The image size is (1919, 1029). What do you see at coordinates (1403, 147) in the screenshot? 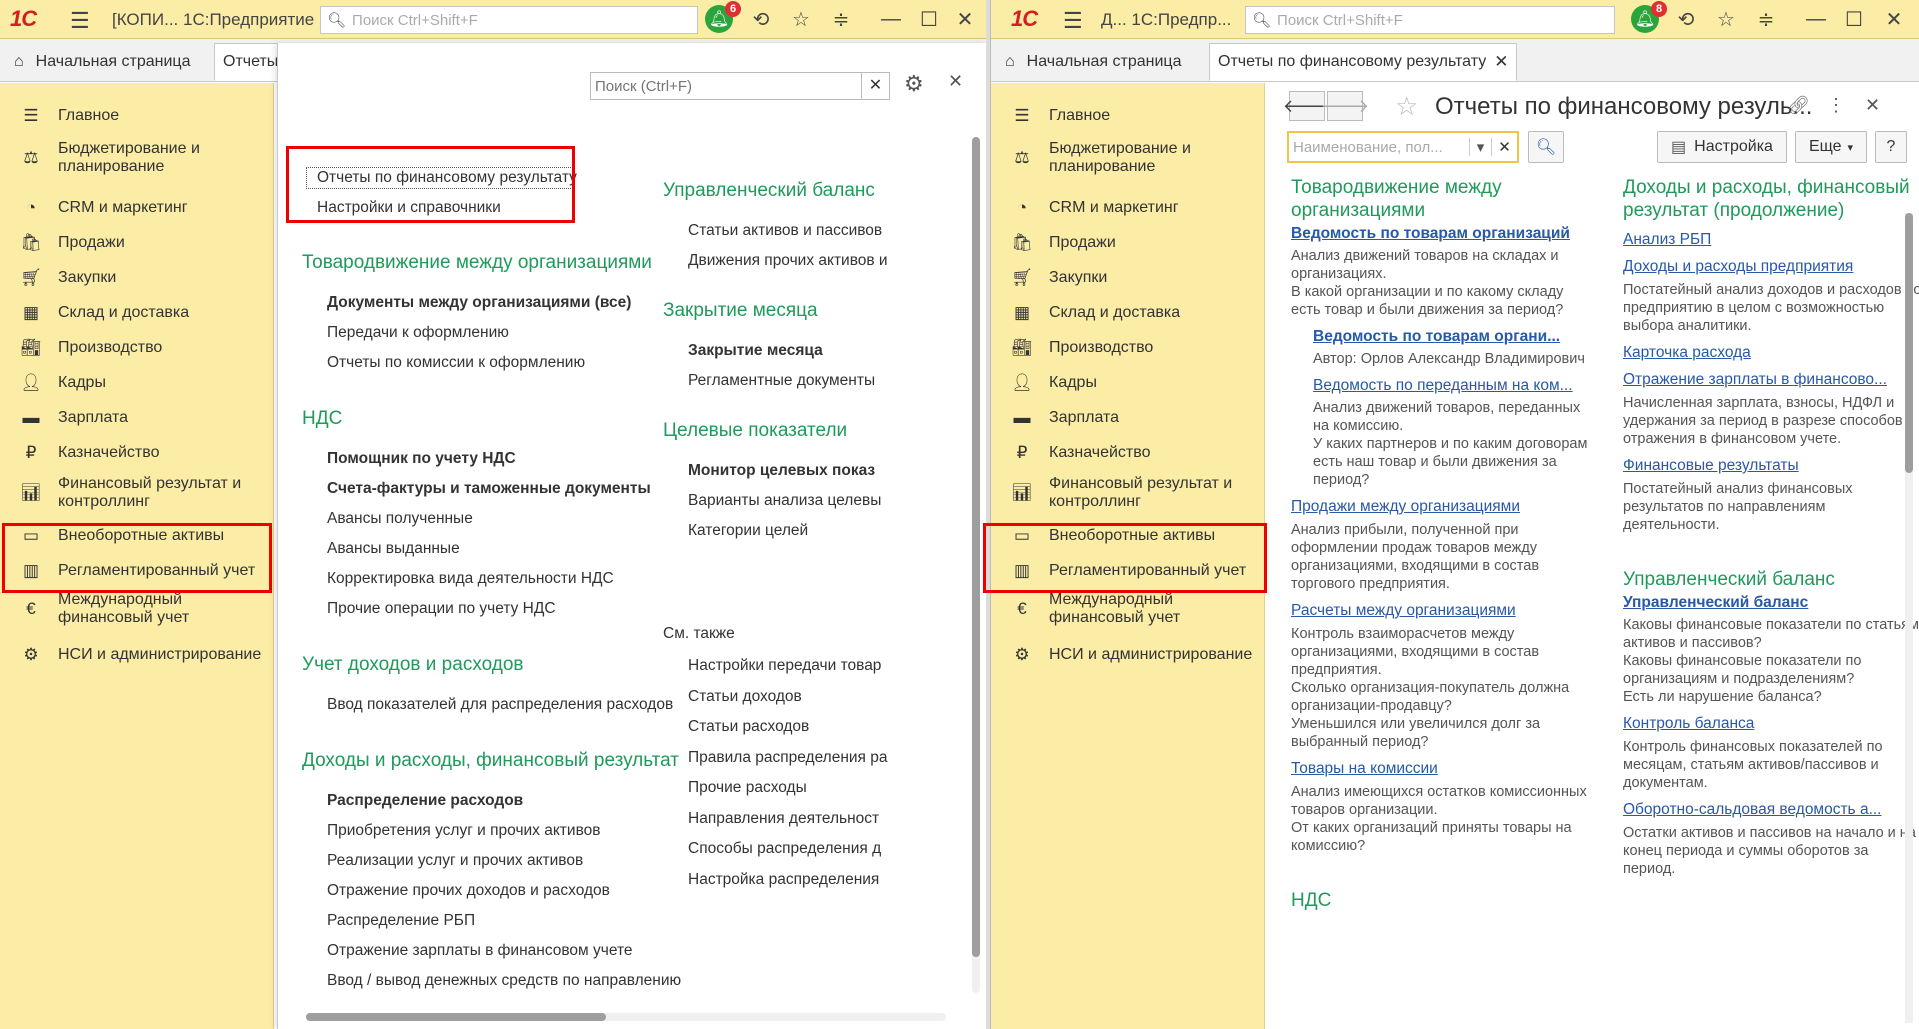
I see `form-search-input: Наименование, пол... ▾ ✕` at bounding box center [1403, 147].